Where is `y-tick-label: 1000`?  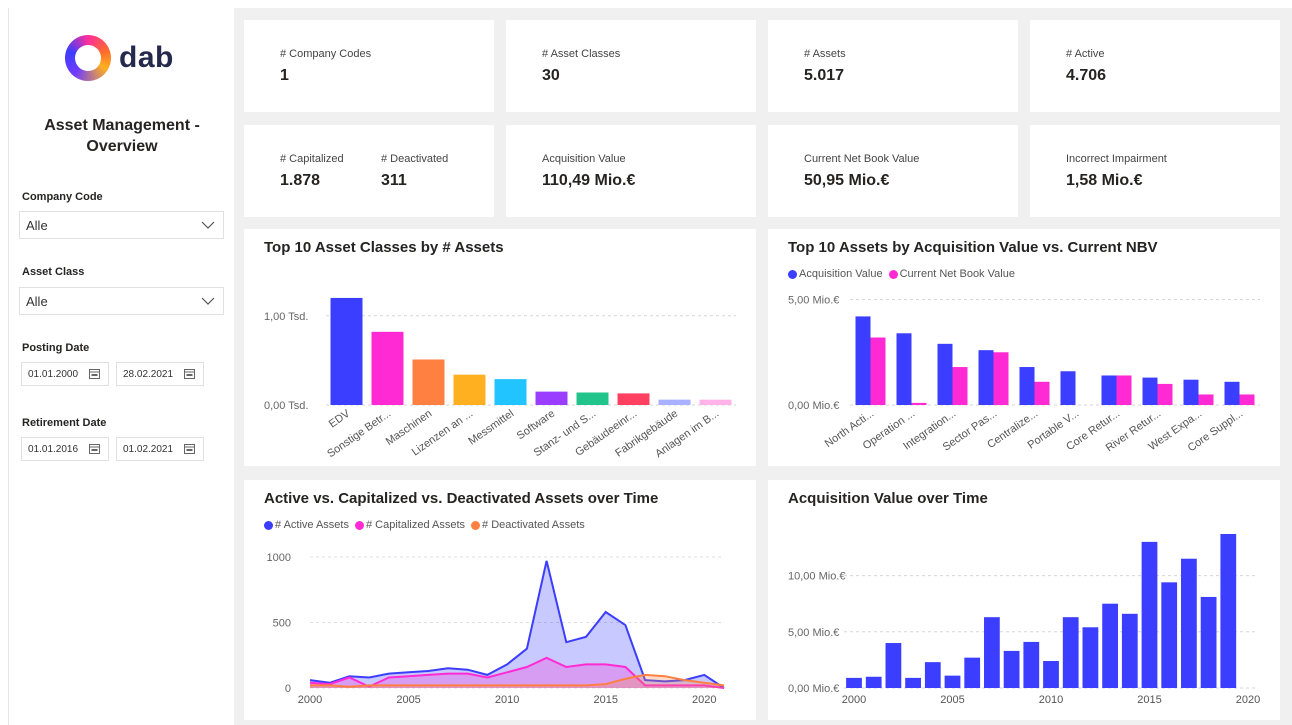
y-tick-label: 1000 is located at coordinates (279, 558).